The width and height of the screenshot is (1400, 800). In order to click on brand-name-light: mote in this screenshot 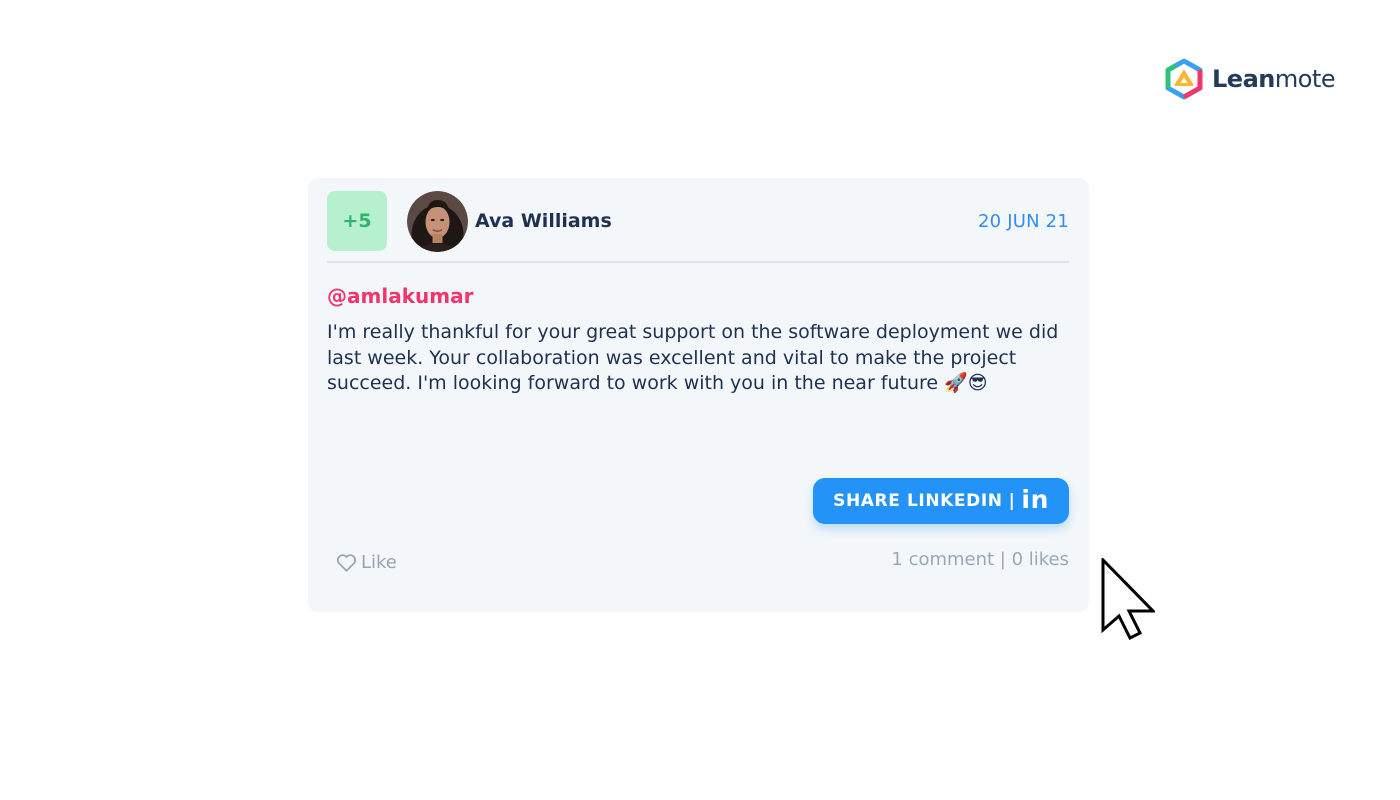, I will do `click(1305, 79)`.